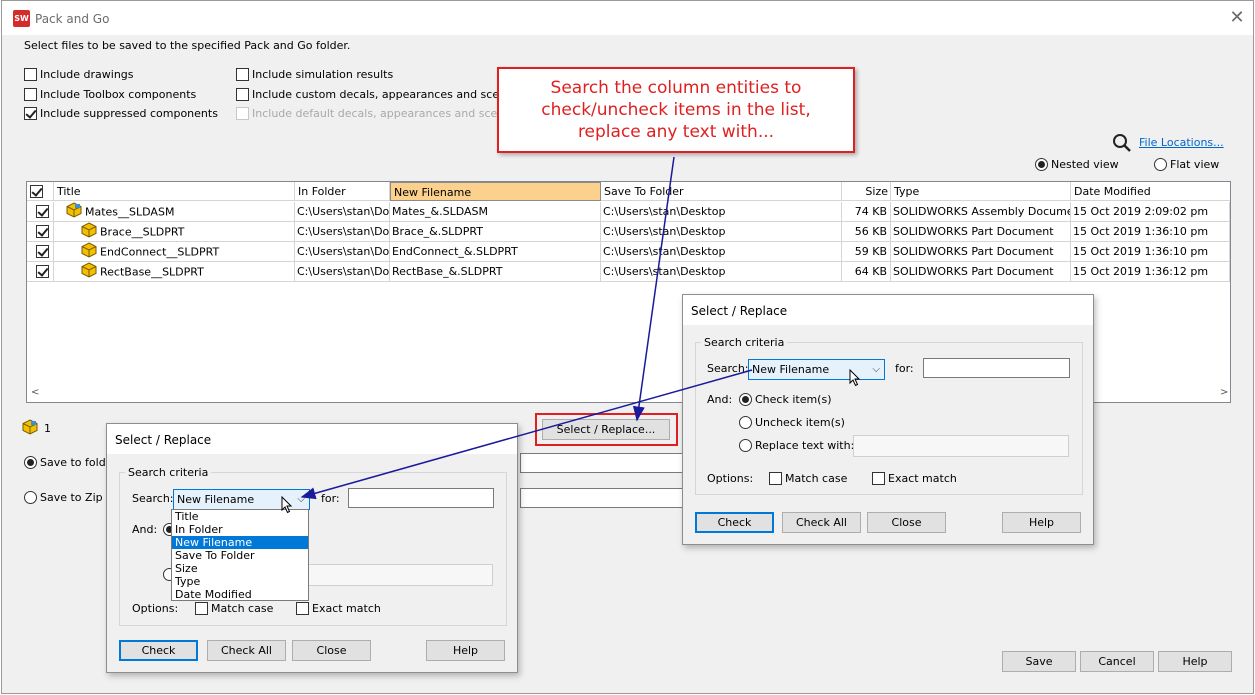  I want to click on nested-view-radio, so click(1041, 164).